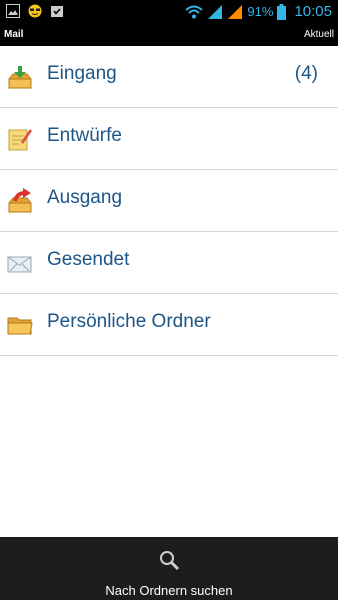 Image resolution: width=338 pixels, height=600 pixels. I want to click on folder-row-gesendet: Gesendet, so click(169, 263).